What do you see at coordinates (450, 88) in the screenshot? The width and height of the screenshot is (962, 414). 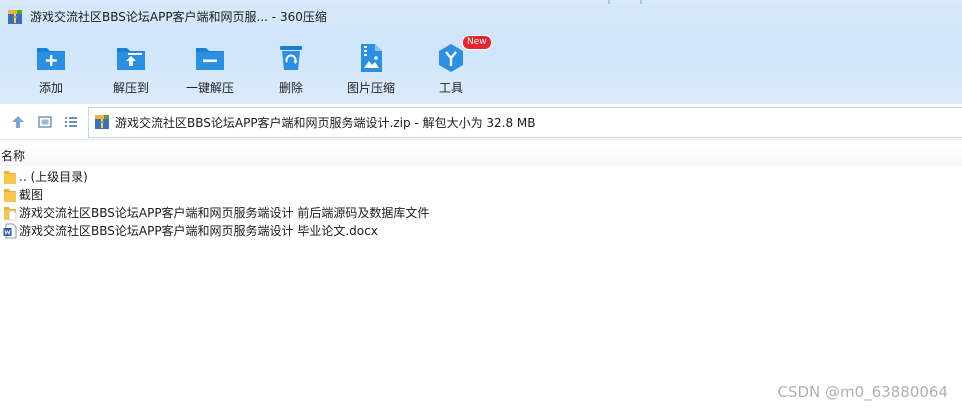 I see `toolbar-label: 工具` at bounding box center [450, 88].